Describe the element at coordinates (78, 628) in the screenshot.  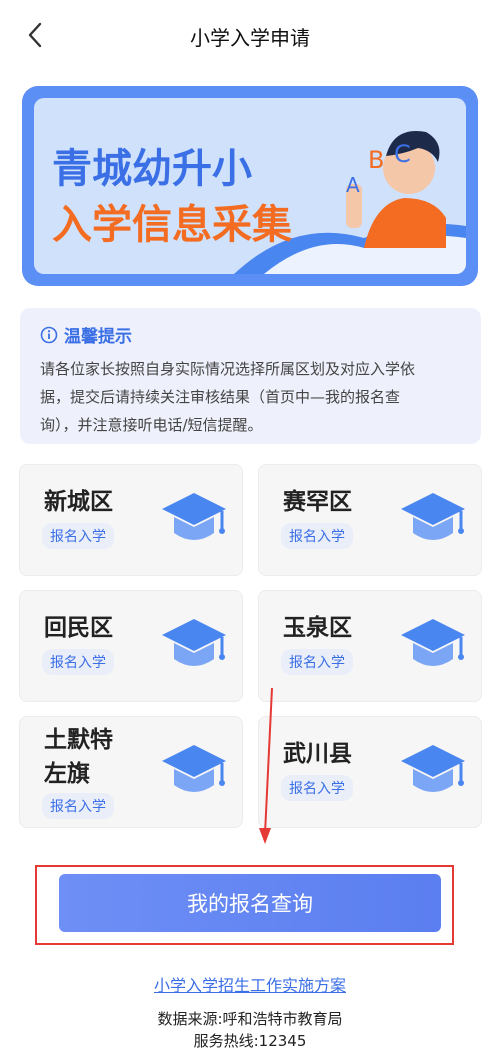
I see `district-name: 回民区` at that location.